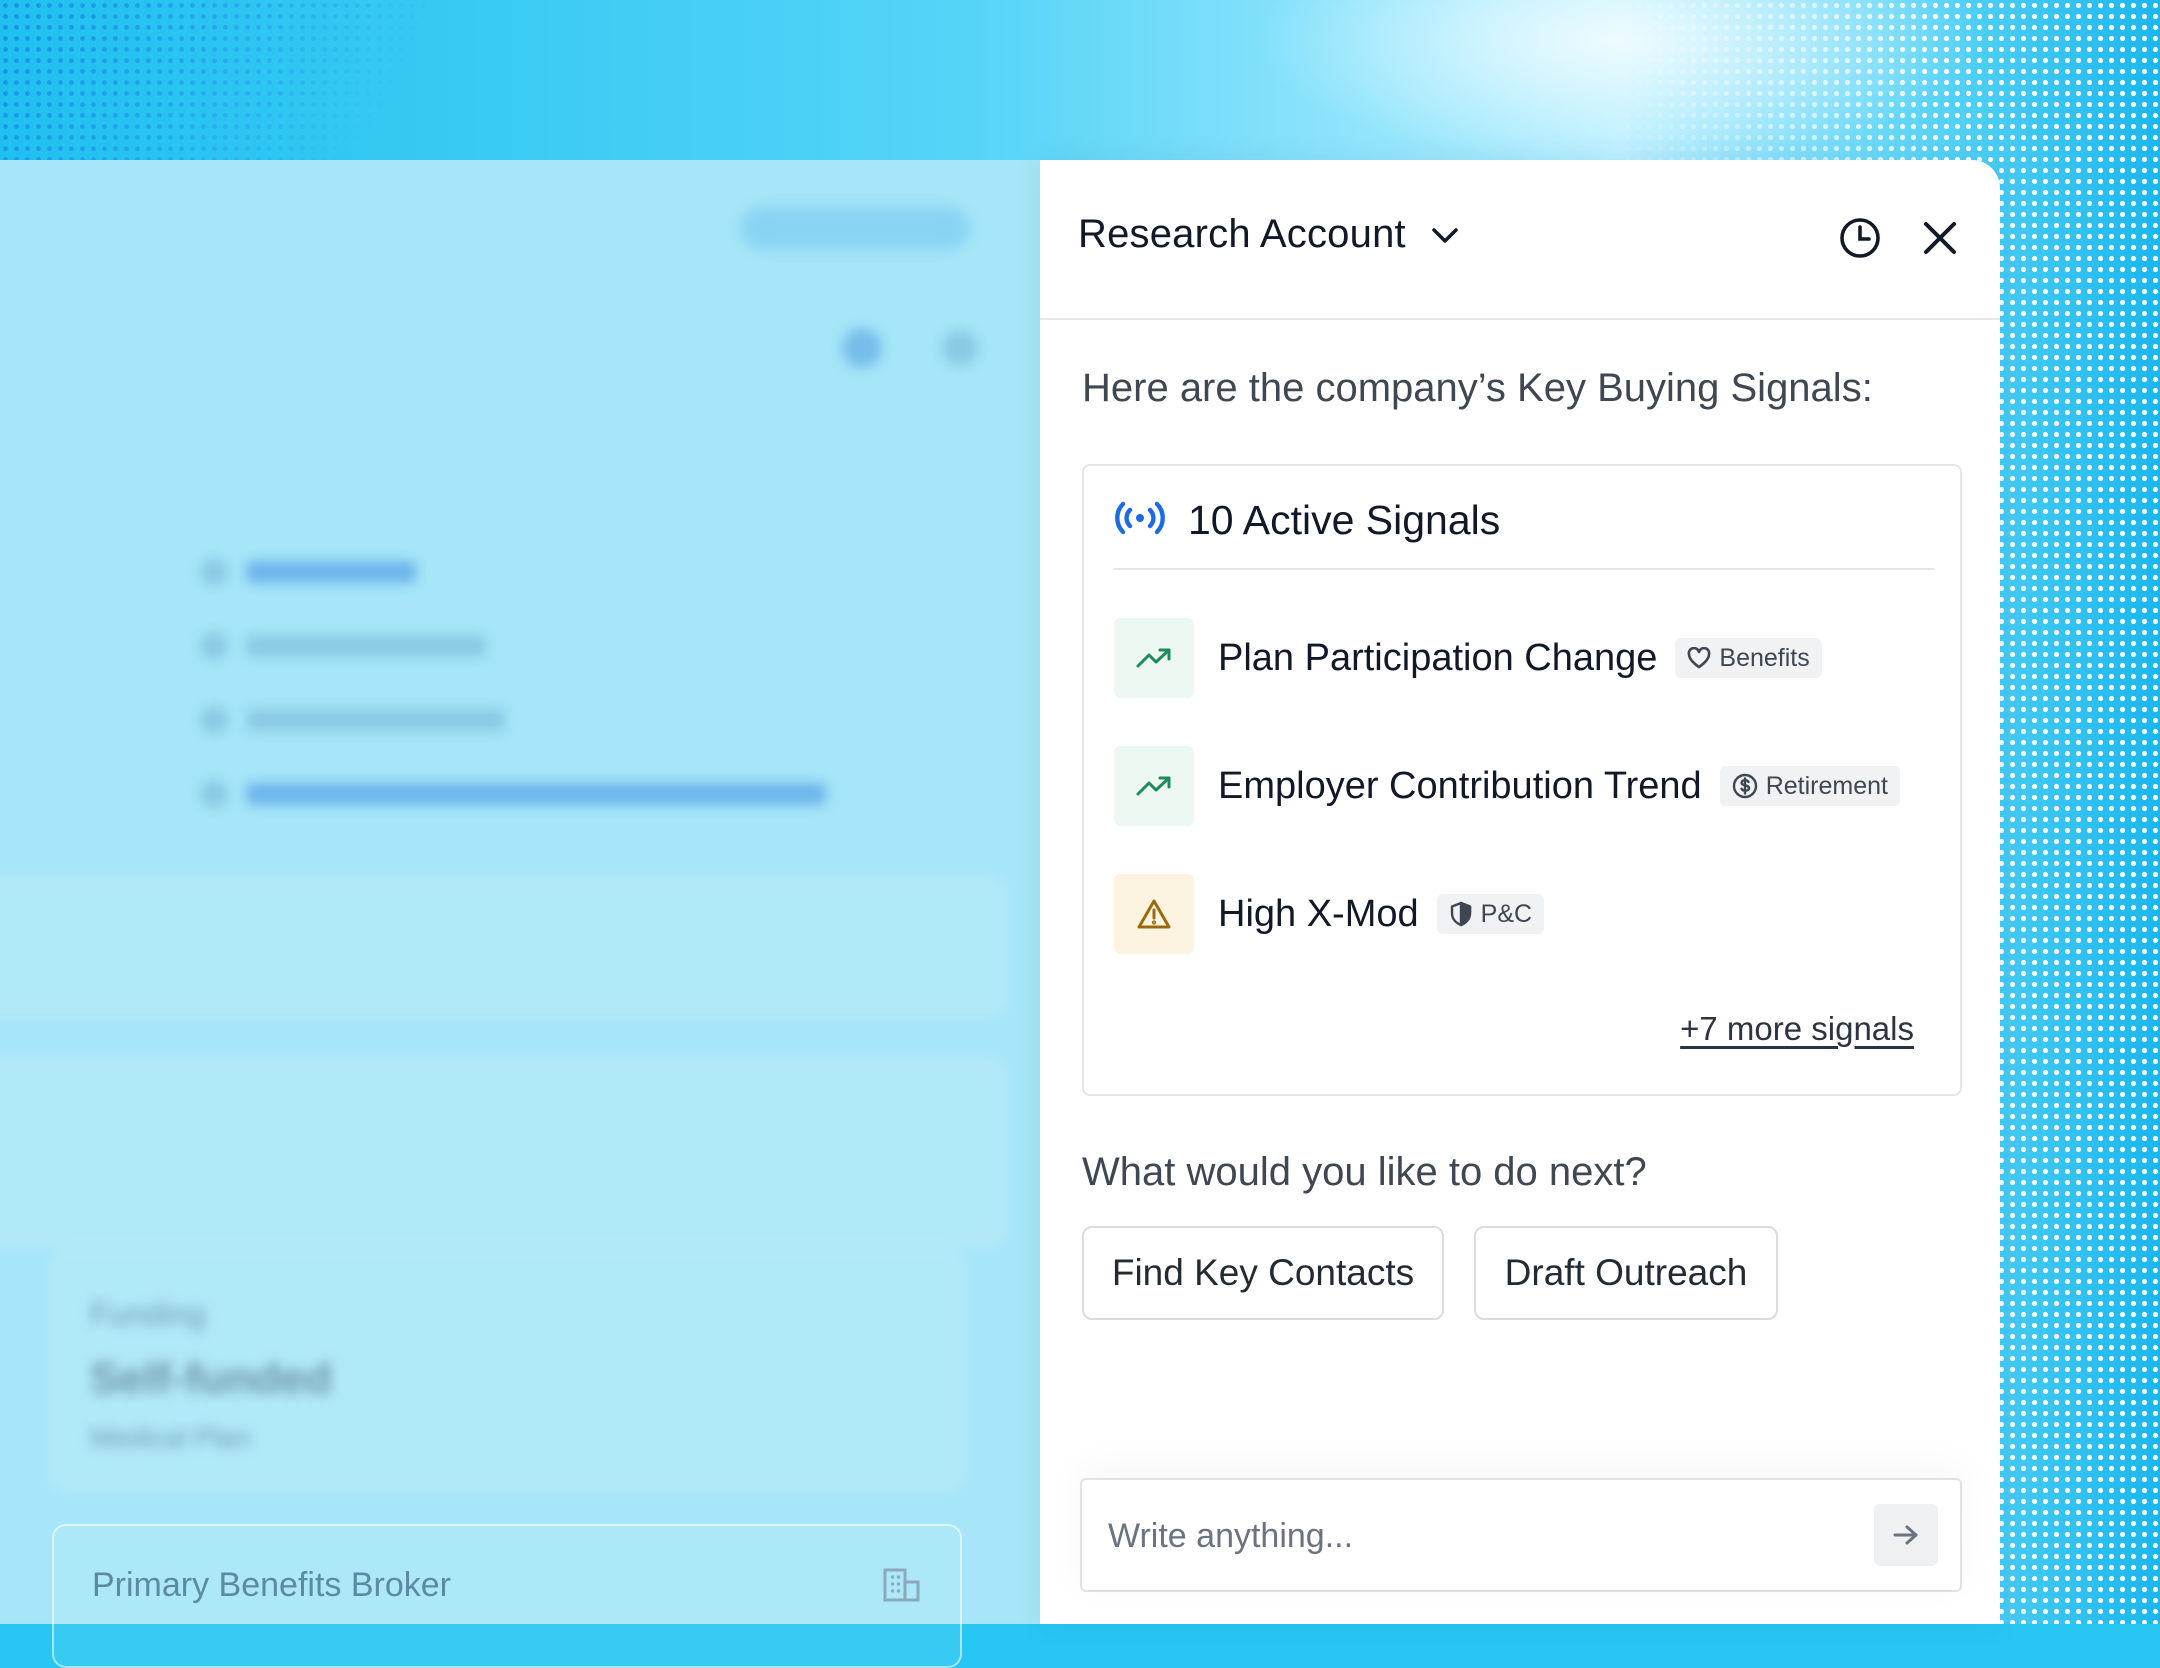  I want to click on close-button, so click(1940, 238).